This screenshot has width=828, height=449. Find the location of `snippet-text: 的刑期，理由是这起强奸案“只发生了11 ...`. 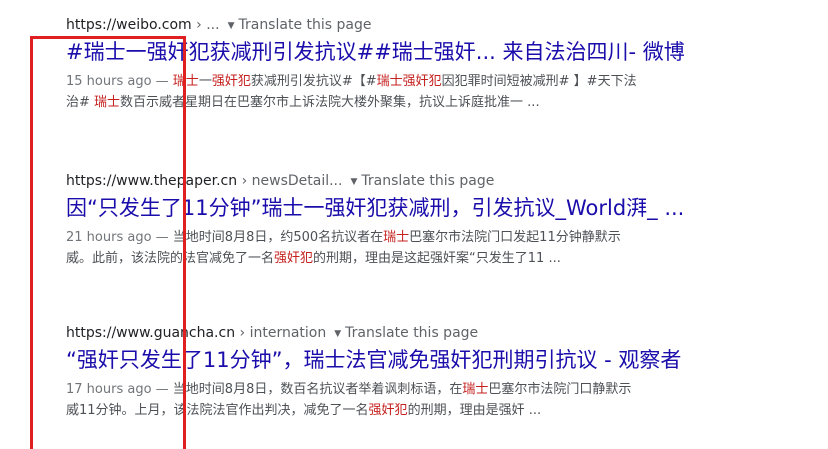

snippet-text: 的刑期，理由是这起强奸案“只发生了11 ... is located at coordinates (437, 258).